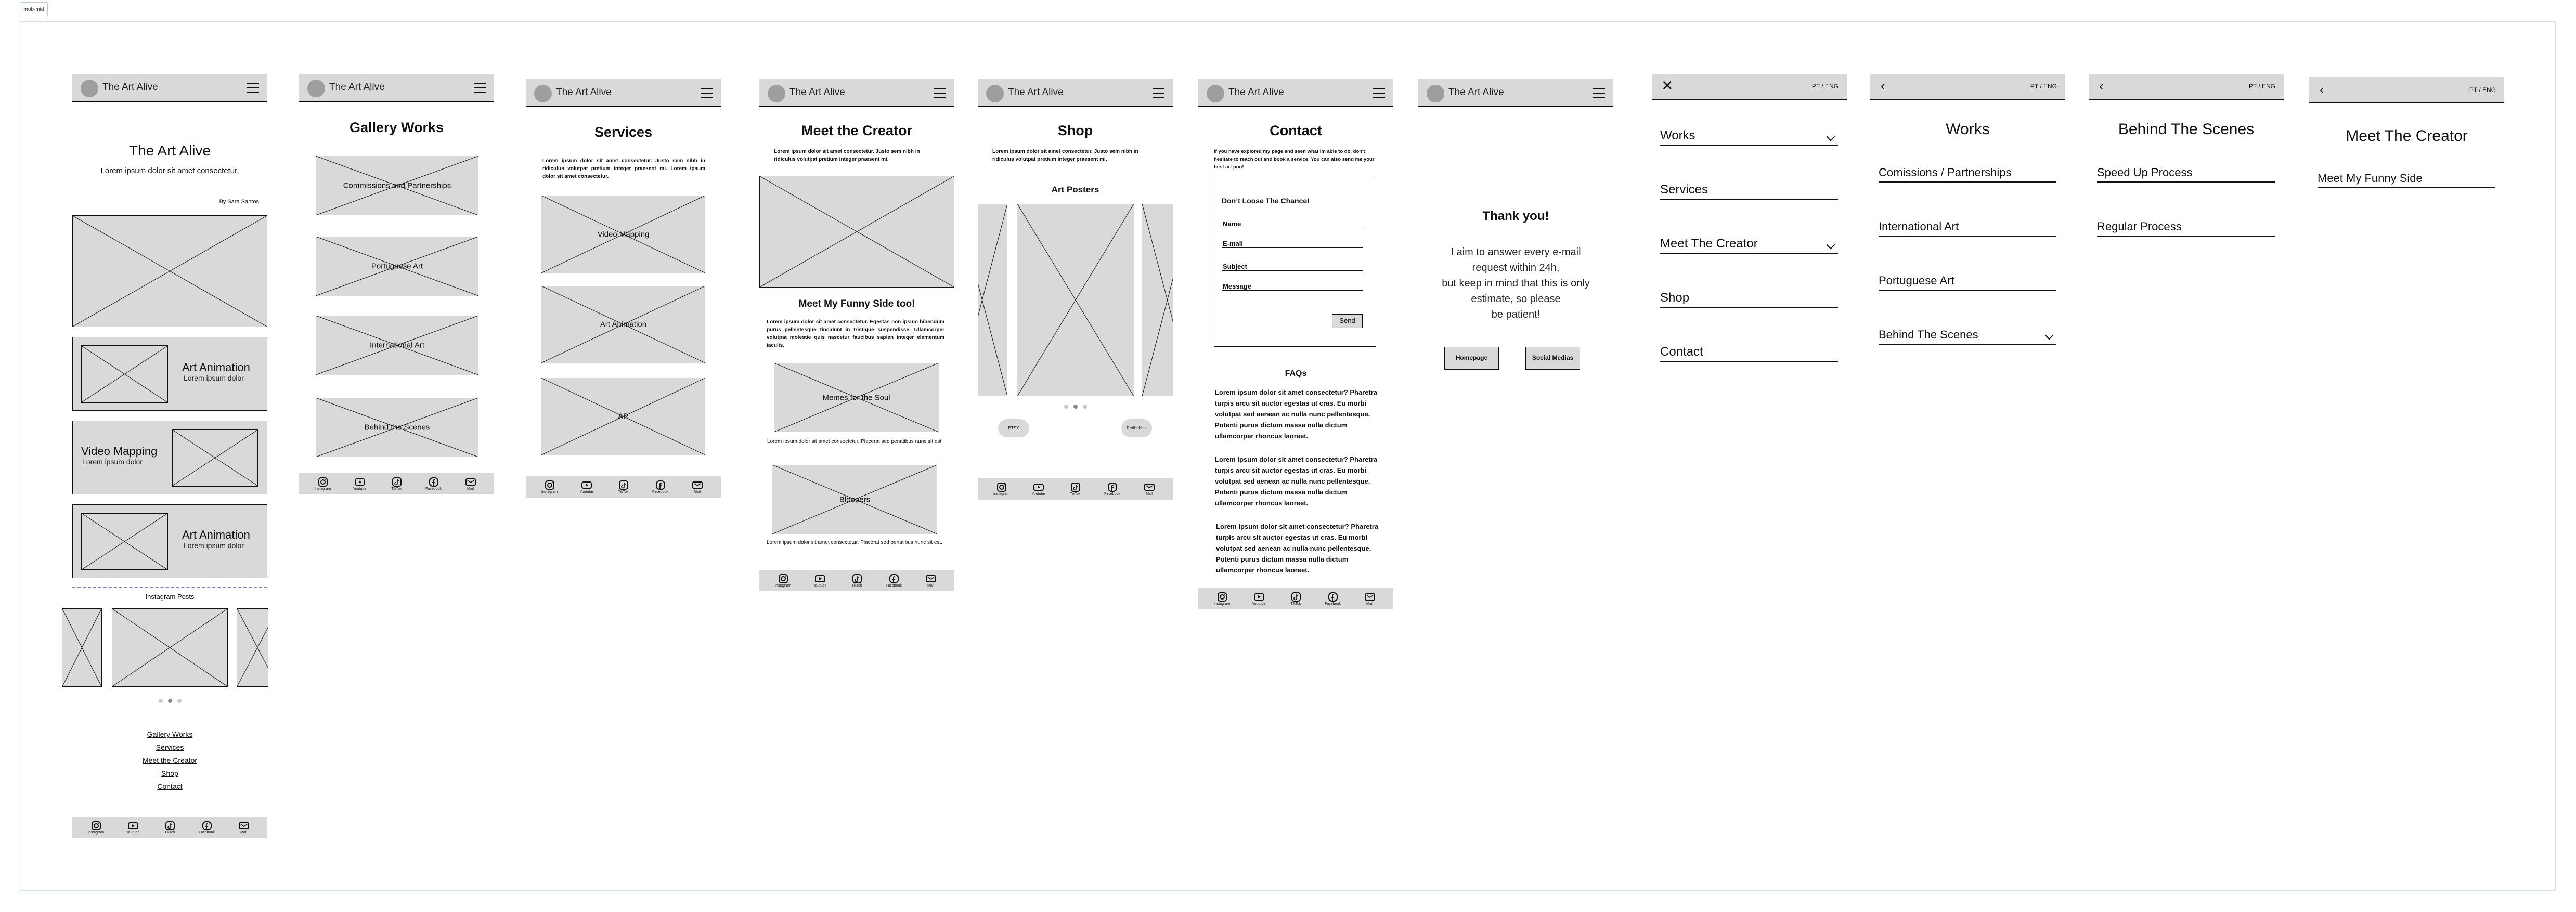 This screenshot has height=912, width=2576. What do you see at coordinates (1292, 244) in the screenshot?
I see `email-field: E-mail` at bounding box center [1292, 244].